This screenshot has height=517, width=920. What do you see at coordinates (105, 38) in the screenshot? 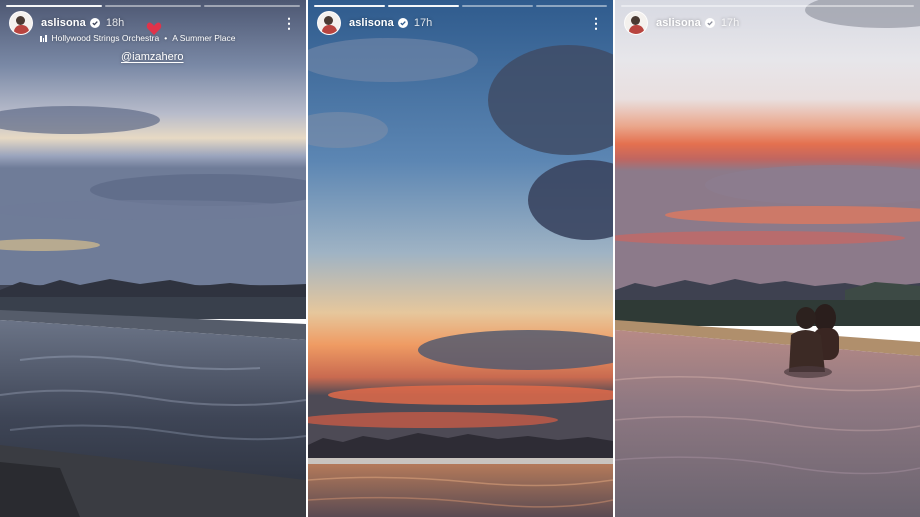
I see `music-artist: Hollywood Strings Orchestra` at bounding box center [105, 38].